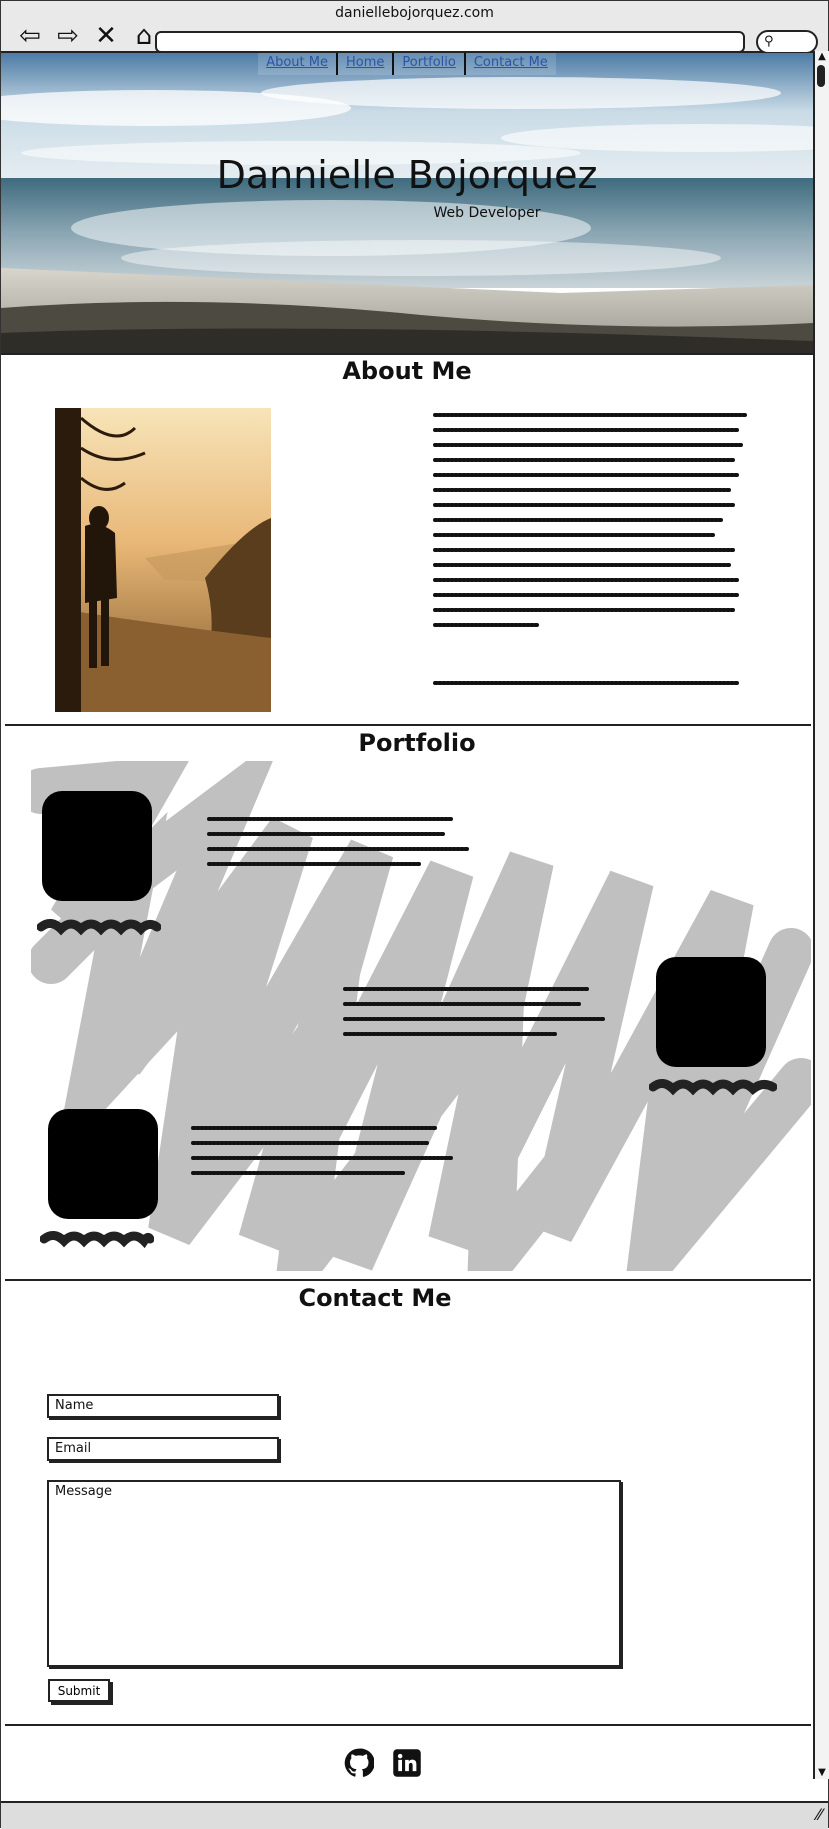 Image resolution: width=829 pixels, height=1829 pixels. I want to click on top-navigation: About Me Home Portfolio Contact Me, so click(407, 64).